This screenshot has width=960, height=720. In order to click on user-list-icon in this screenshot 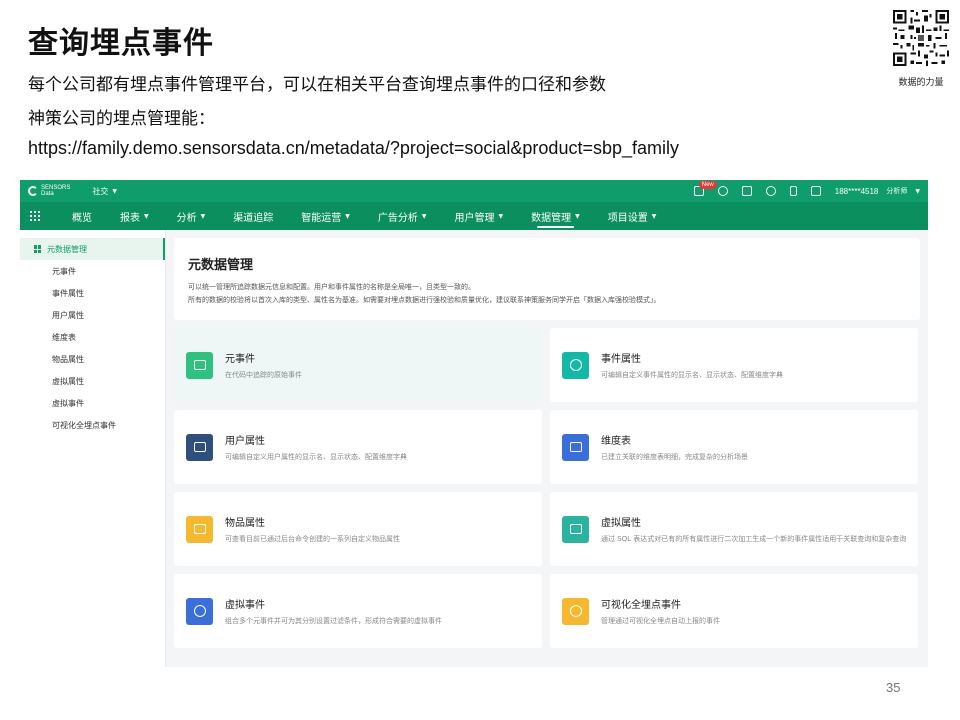, I will do `click(199, 447)`.